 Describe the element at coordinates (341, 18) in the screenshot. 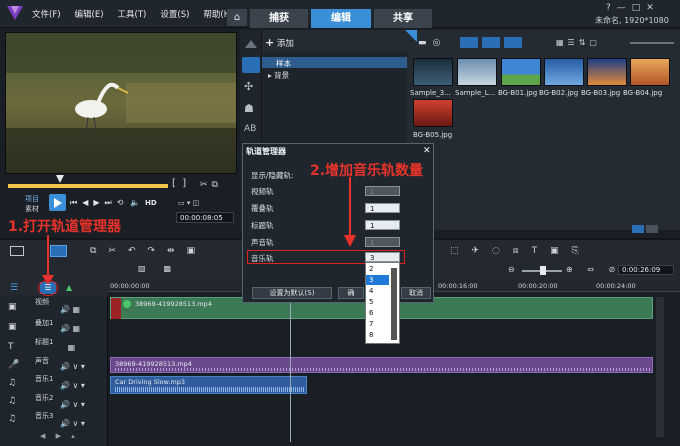

I see `tab-edit: 编辑` at that location.